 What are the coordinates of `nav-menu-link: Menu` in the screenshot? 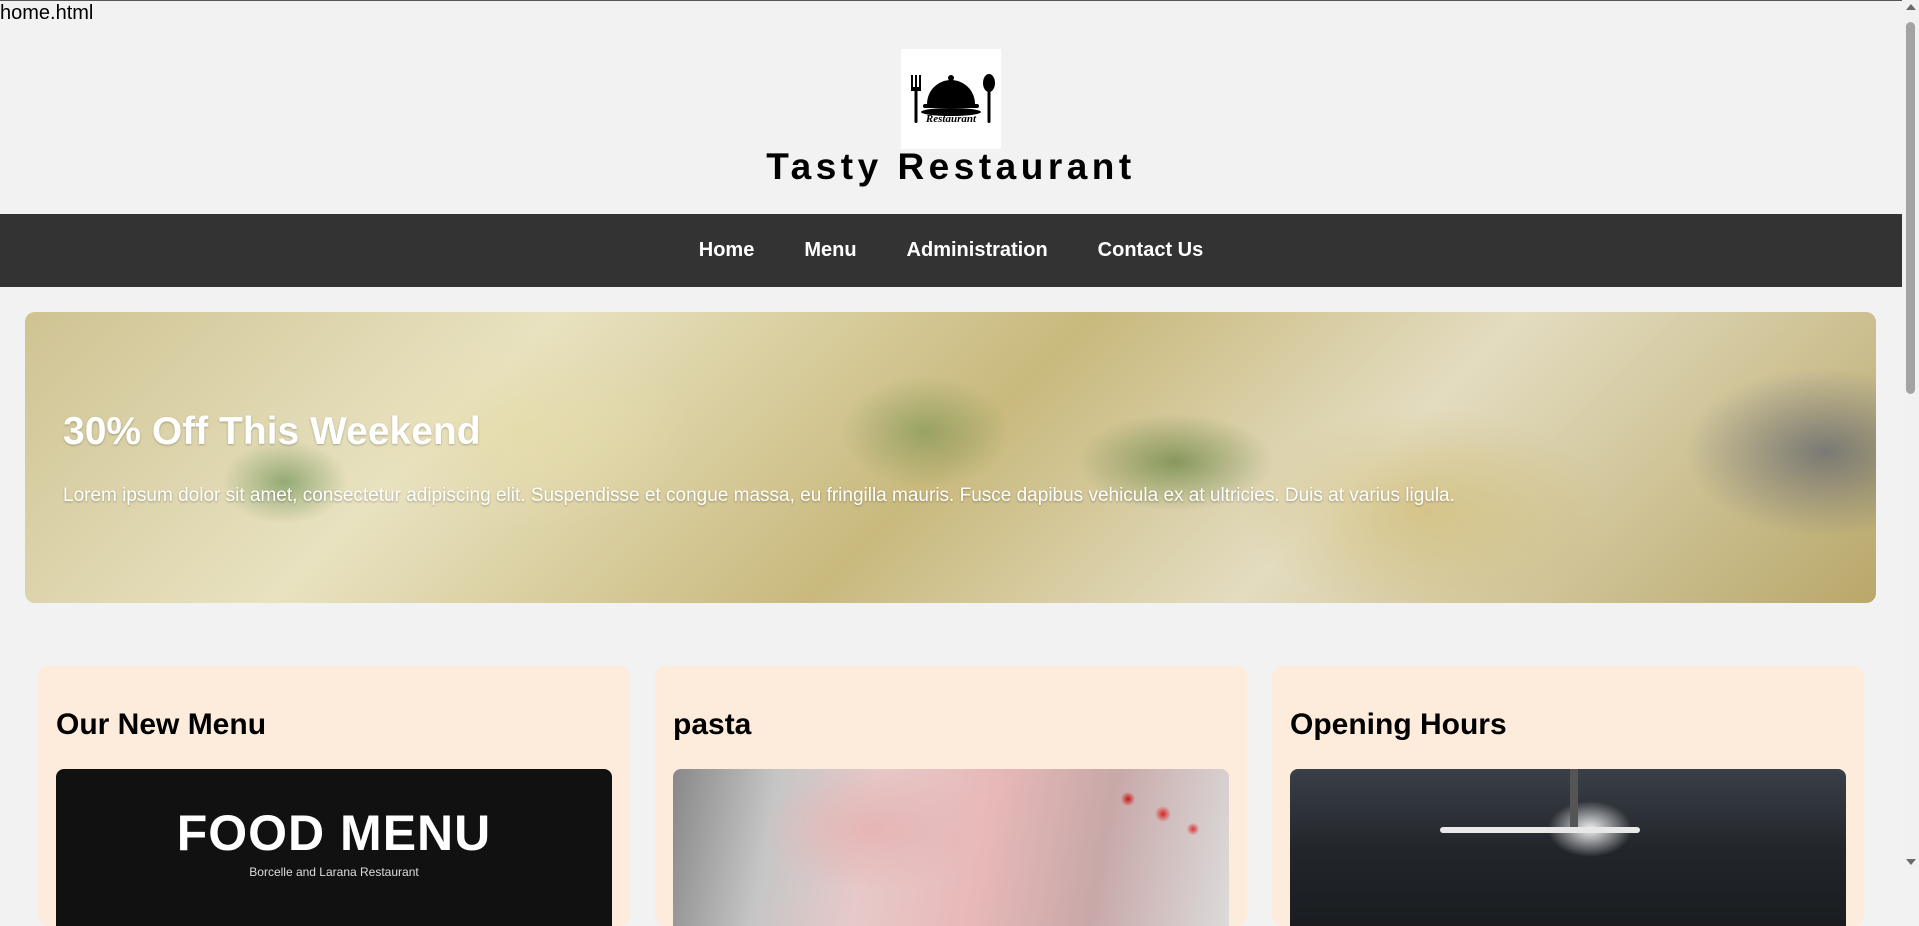 It's located at (830, 250).